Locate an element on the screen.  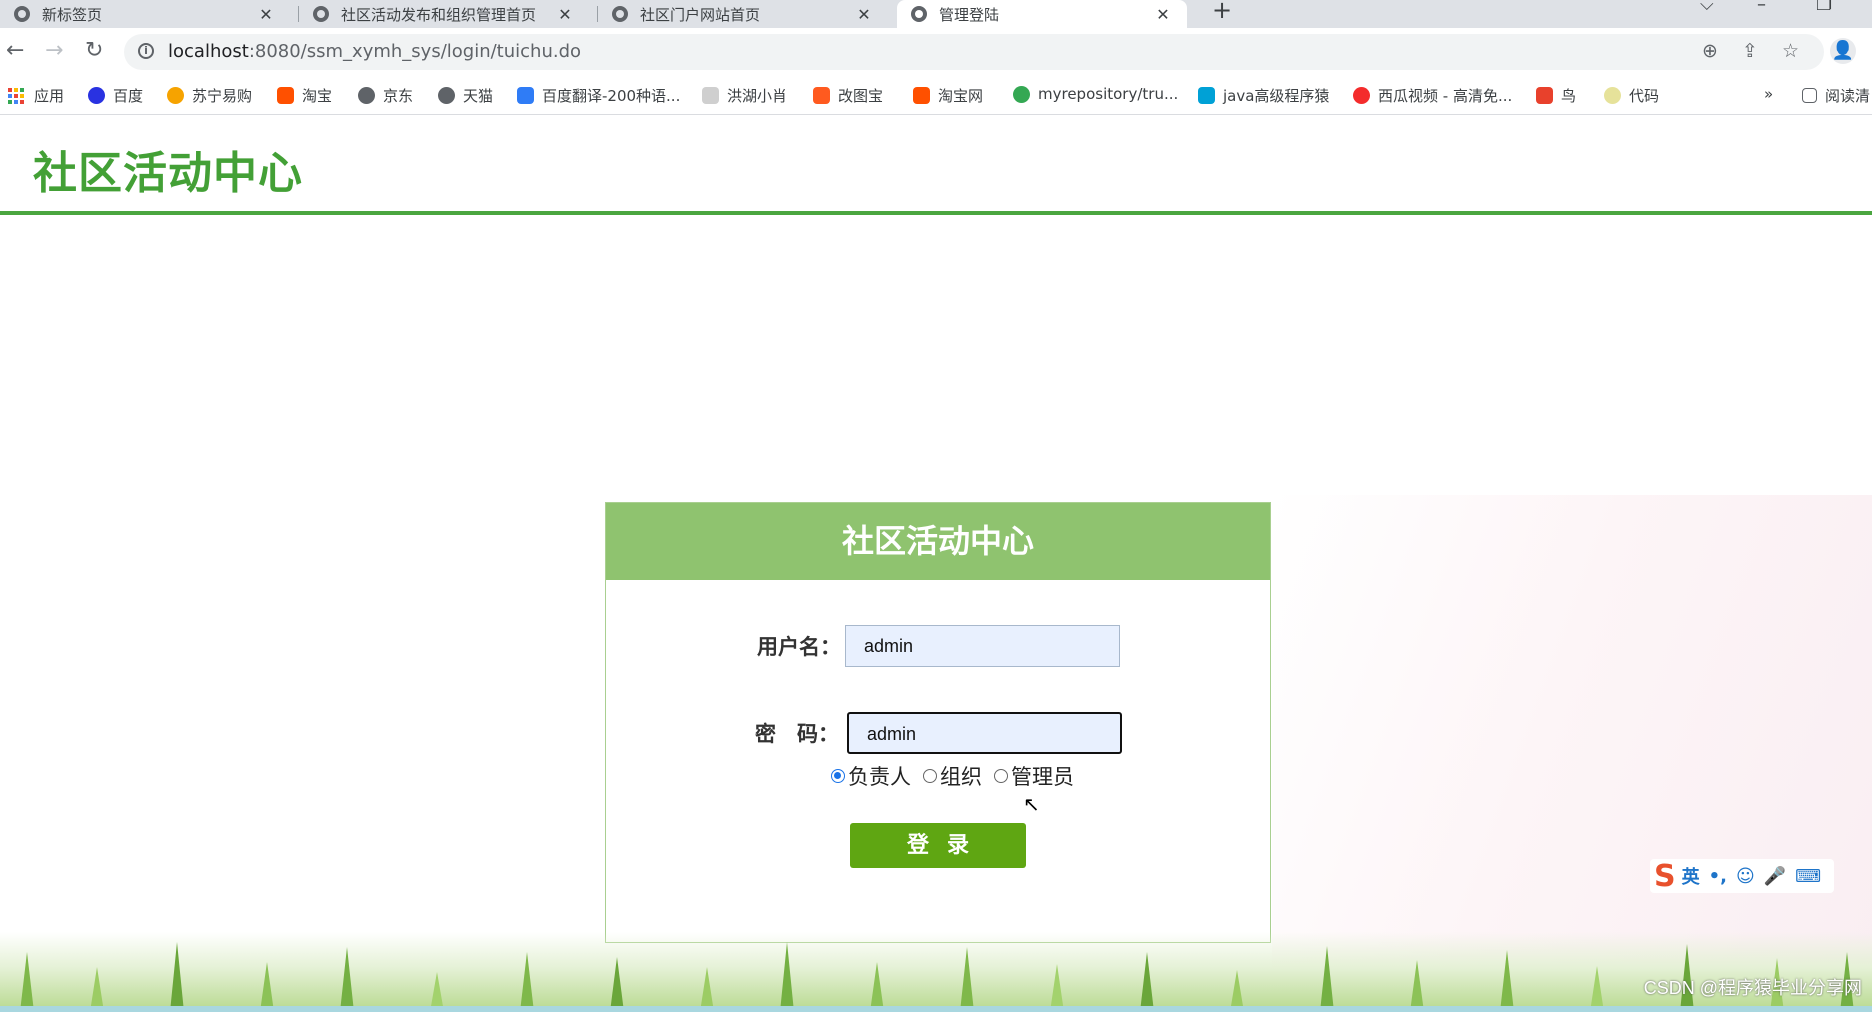
back-icon: ← is located at coordinates (15, 50).